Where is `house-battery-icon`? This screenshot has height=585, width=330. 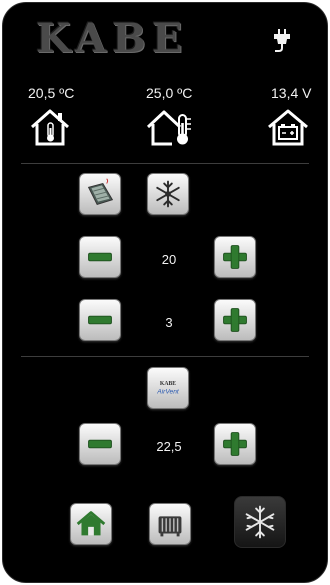 house-battery-icon is located at coordinates (288, 127).